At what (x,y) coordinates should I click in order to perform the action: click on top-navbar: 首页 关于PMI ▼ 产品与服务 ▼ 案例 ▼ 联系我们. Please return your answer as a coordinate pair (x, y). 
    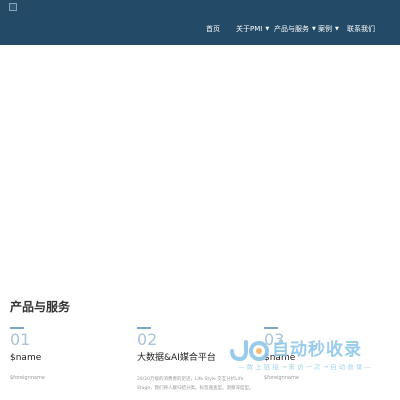
    Looking at the image, I should click on (200, 22).